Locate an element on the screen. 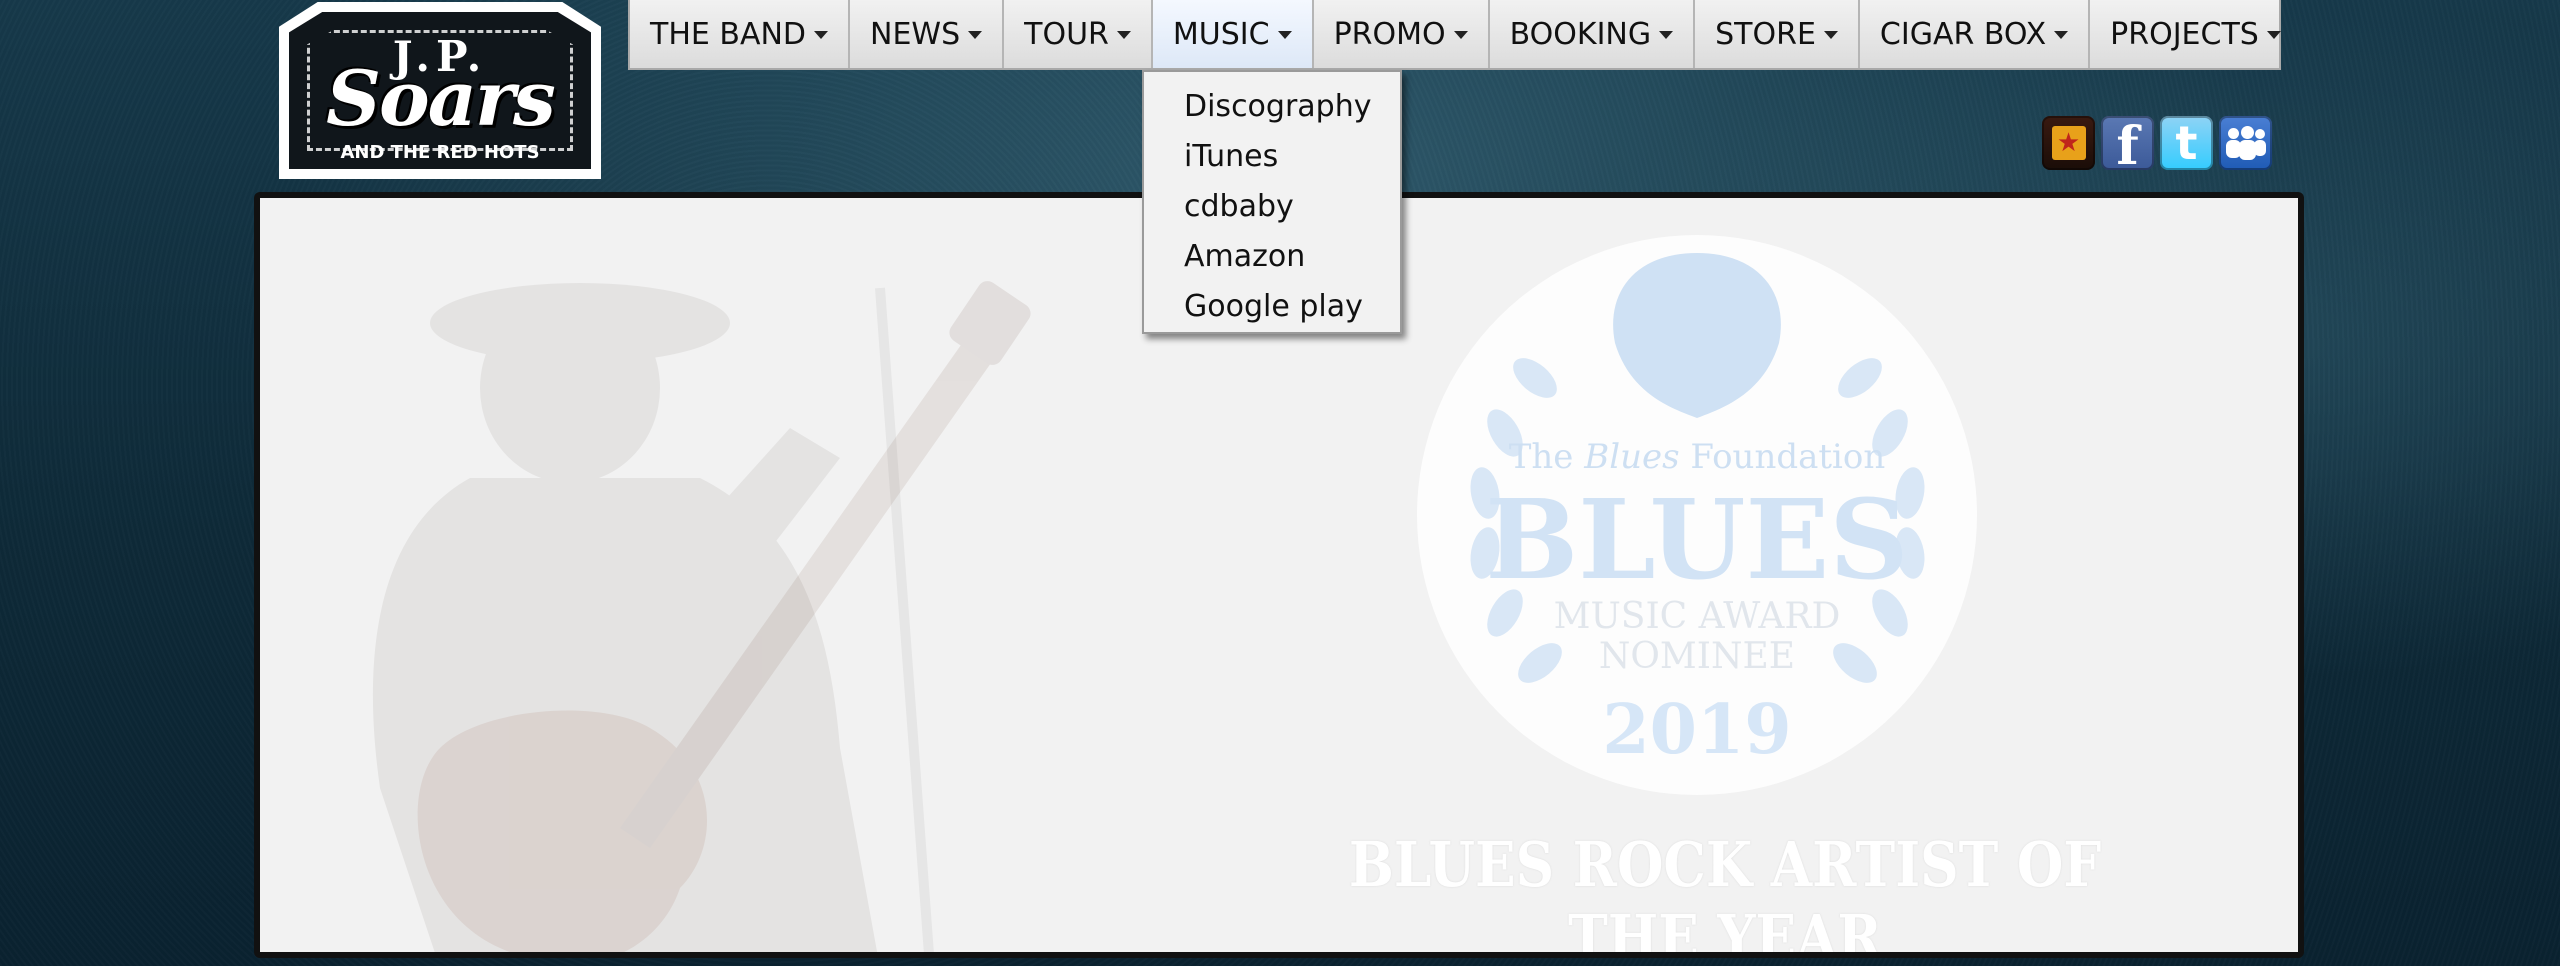 The height and width of the screenshot is (966, 2560). facebook-icon: f is located at coordinates (2127, 143).